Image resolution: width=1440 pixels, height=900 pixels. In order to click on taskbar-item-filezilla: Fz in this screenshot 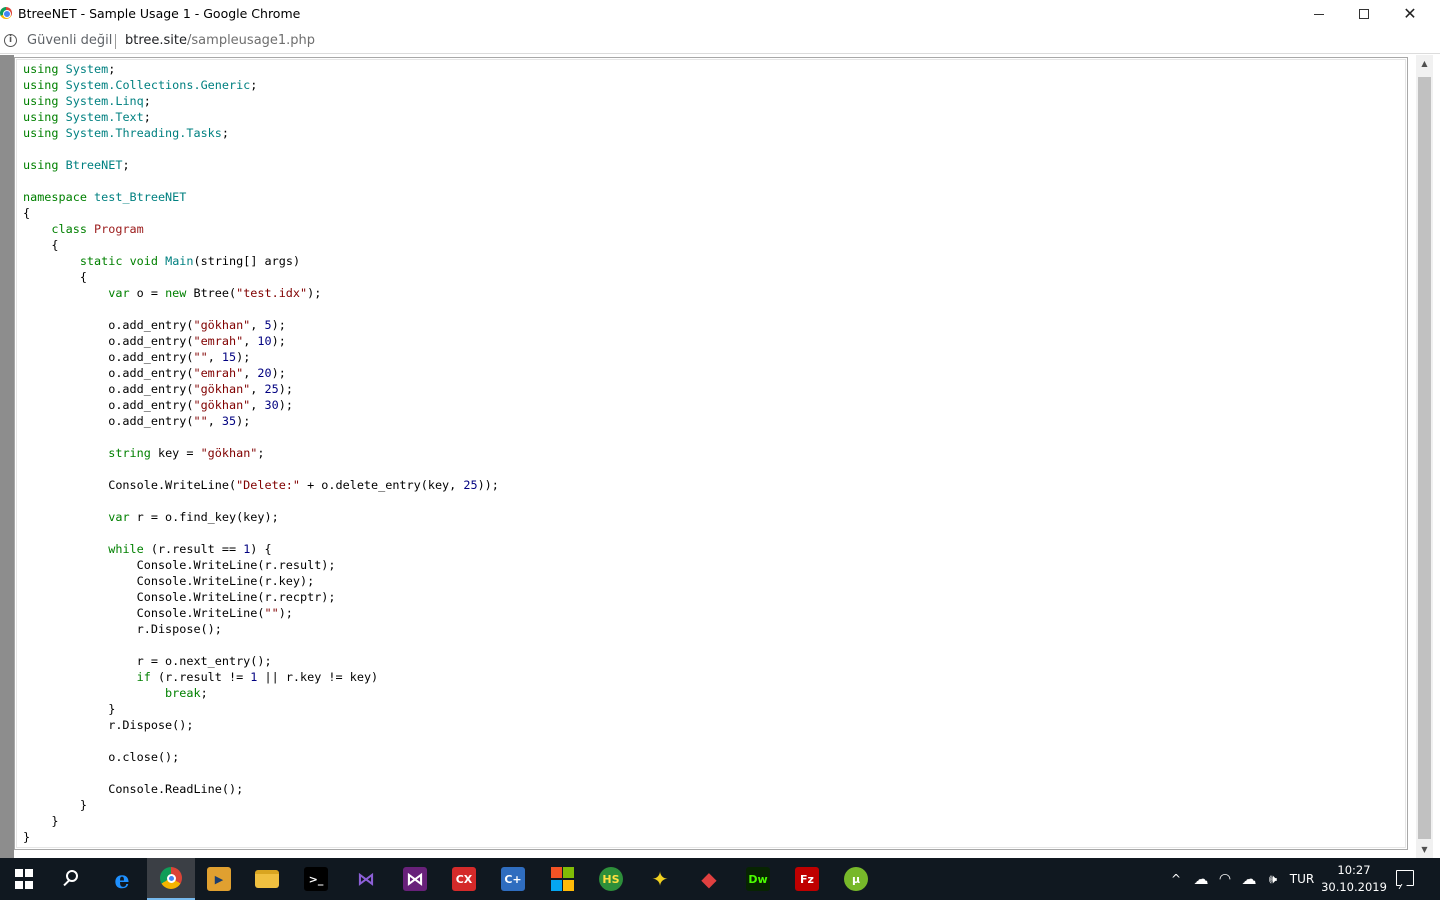, I will do `click(807, 879)`.